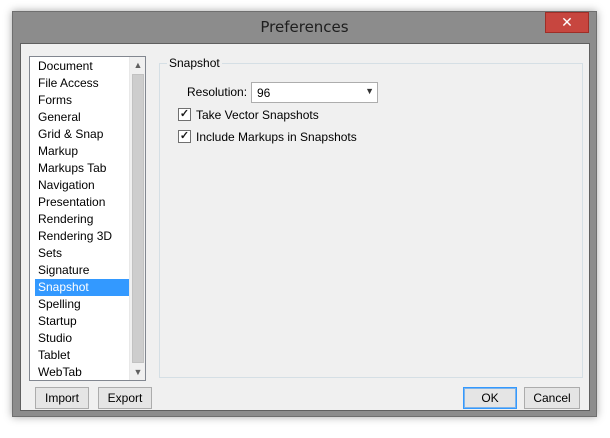  Describe the element at coordinates (369, 91) in the screenshot. I see `chevron-down-icon: ▼` at that location.